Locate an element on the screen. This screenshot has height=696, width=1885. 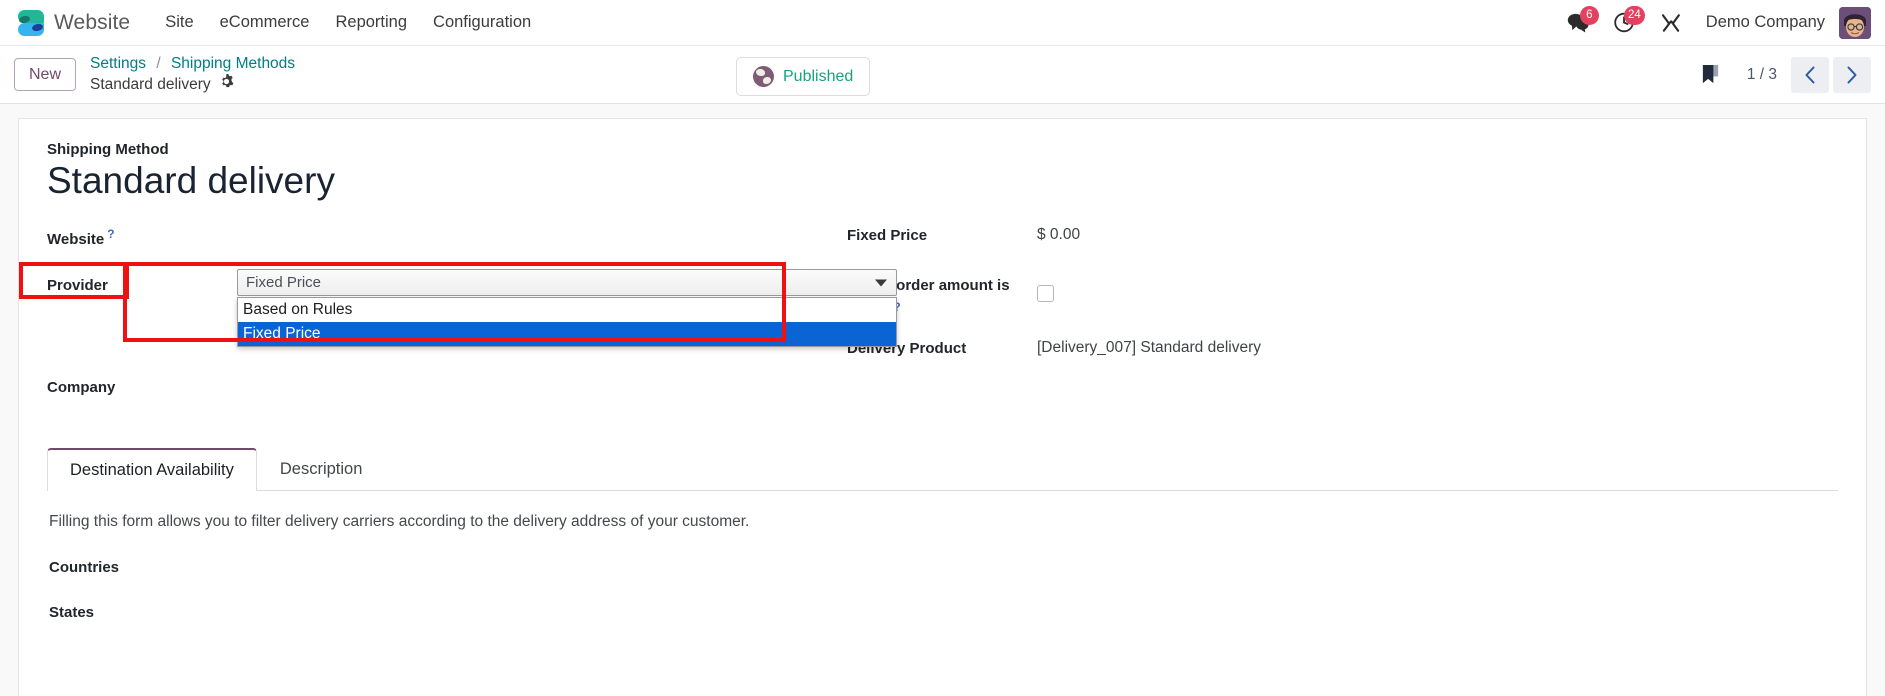
app-name: Website is located at coordinates (92, 23).